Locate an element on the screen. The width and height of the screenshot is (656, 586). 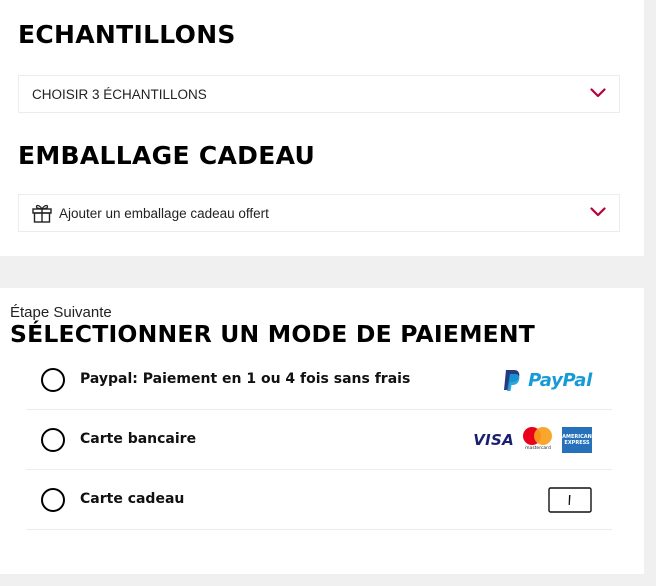
paypal-mark-icon is located at coordinates (512, 380).